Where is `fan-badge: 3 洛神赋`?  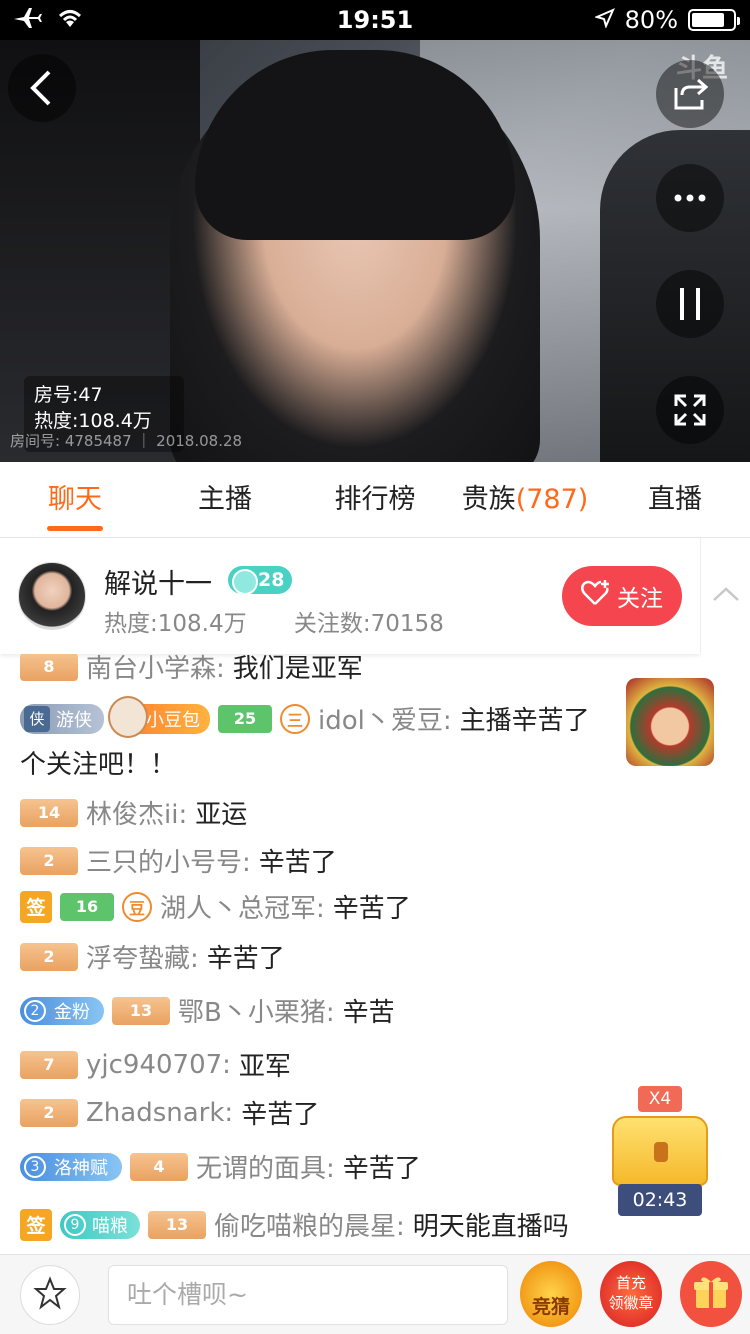
fan-badge: 3 洛神赋 is located at coordinates (71, 1166).